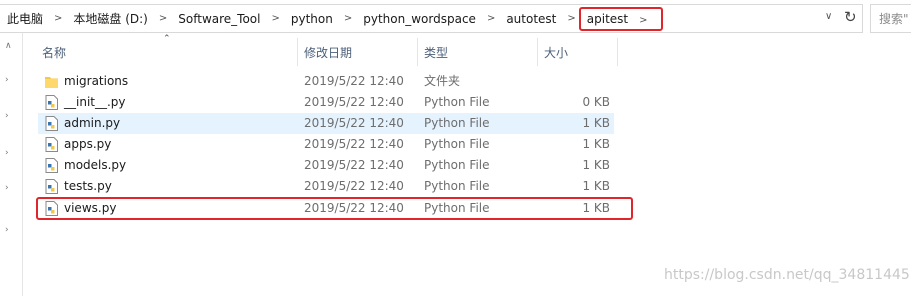 Image resolution: width=911 pixels, height=296 pixels. What do you see at coordinates (54, 52) in the screenshot?
I see `column-header-name: 名称` at bounding box center [54, 52].